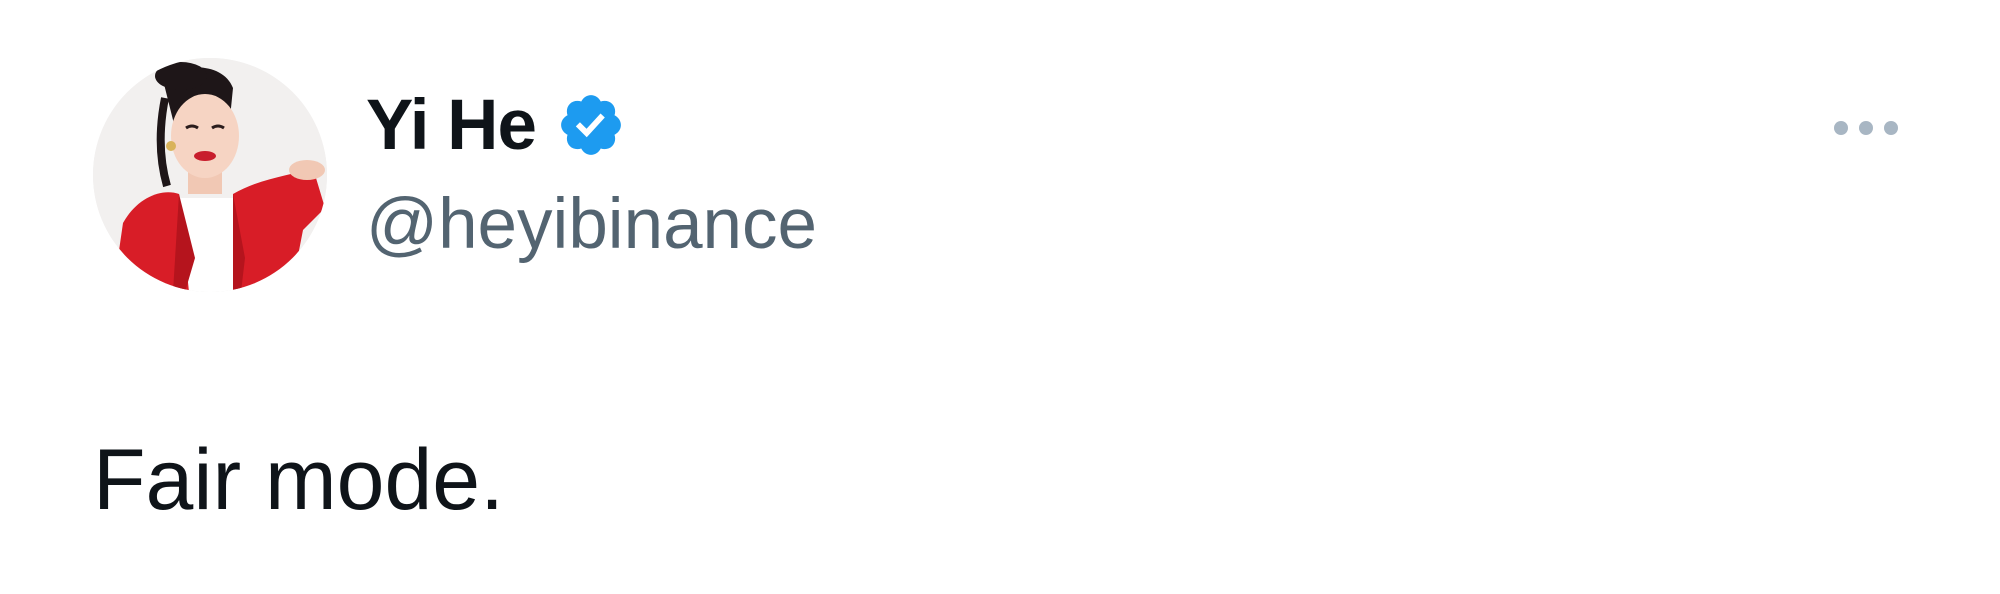  I want to click on avatar, so click(210, 175).